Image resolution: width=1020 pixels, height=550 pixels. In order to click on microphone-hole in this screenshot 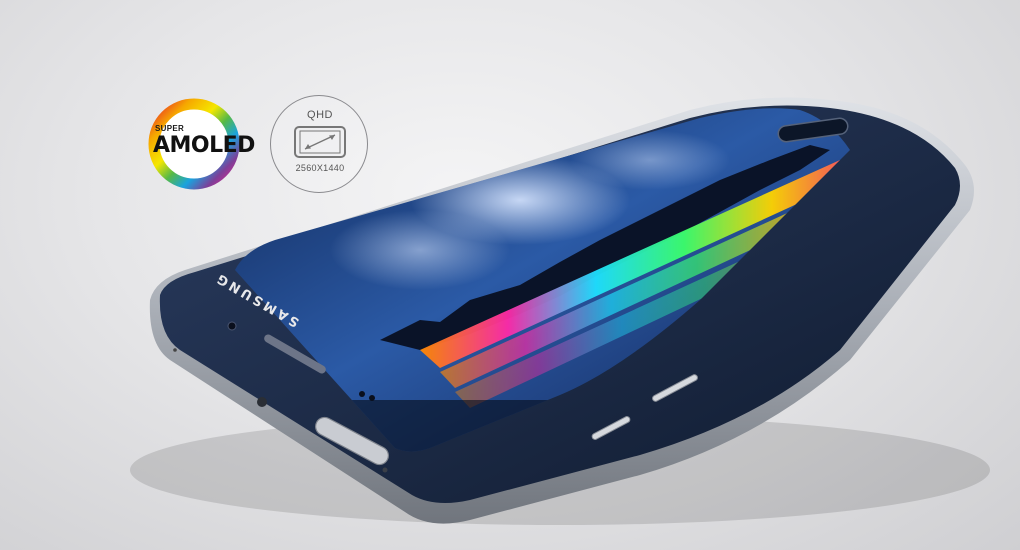, I will do `click(262, 402)`.